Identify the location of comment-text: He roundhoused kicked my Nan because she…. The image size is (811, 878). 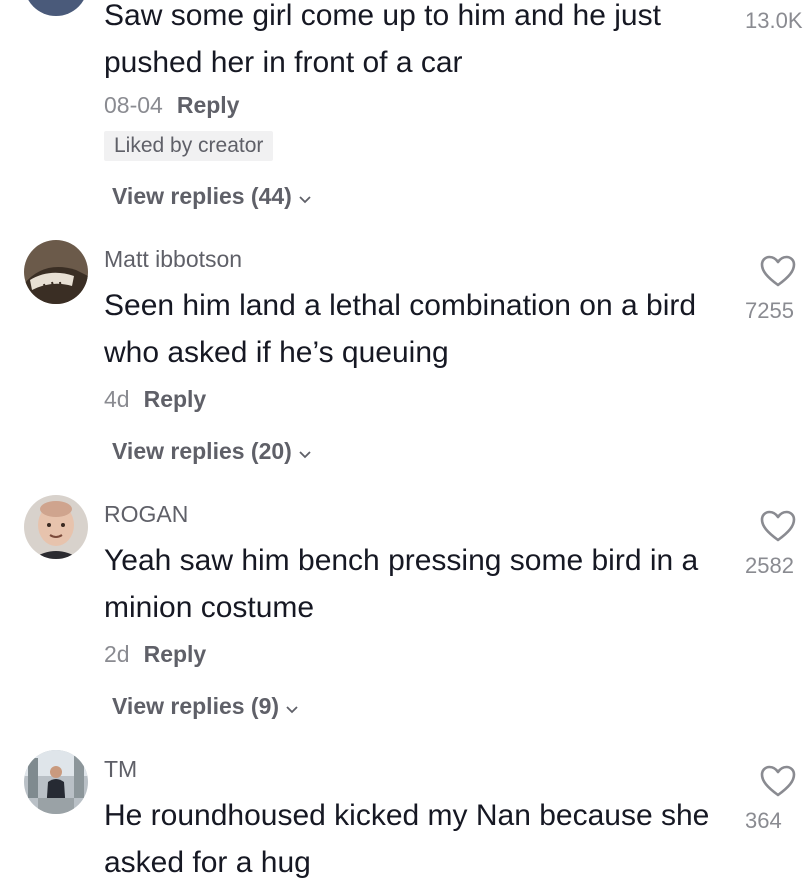
(407, 838).